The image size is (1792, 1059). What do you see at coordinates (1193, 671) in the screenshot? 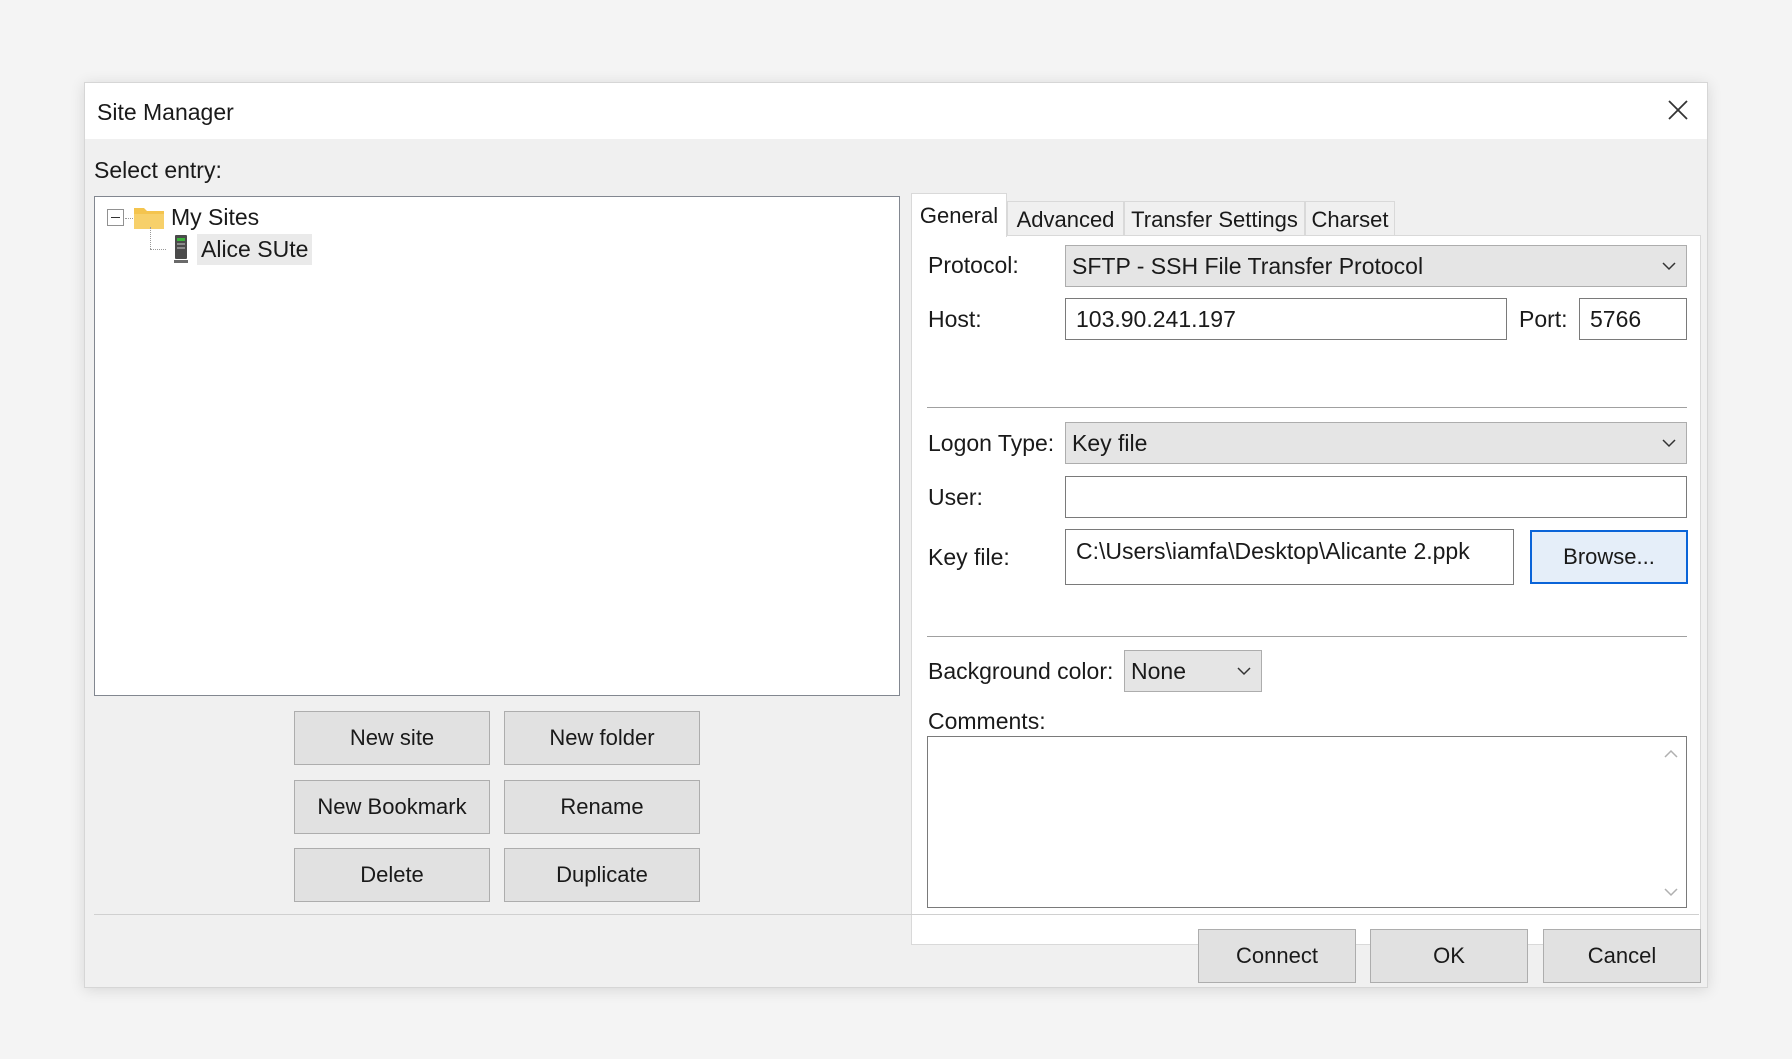
I see `background-color-select: None` at bounding box center [1193, 671].